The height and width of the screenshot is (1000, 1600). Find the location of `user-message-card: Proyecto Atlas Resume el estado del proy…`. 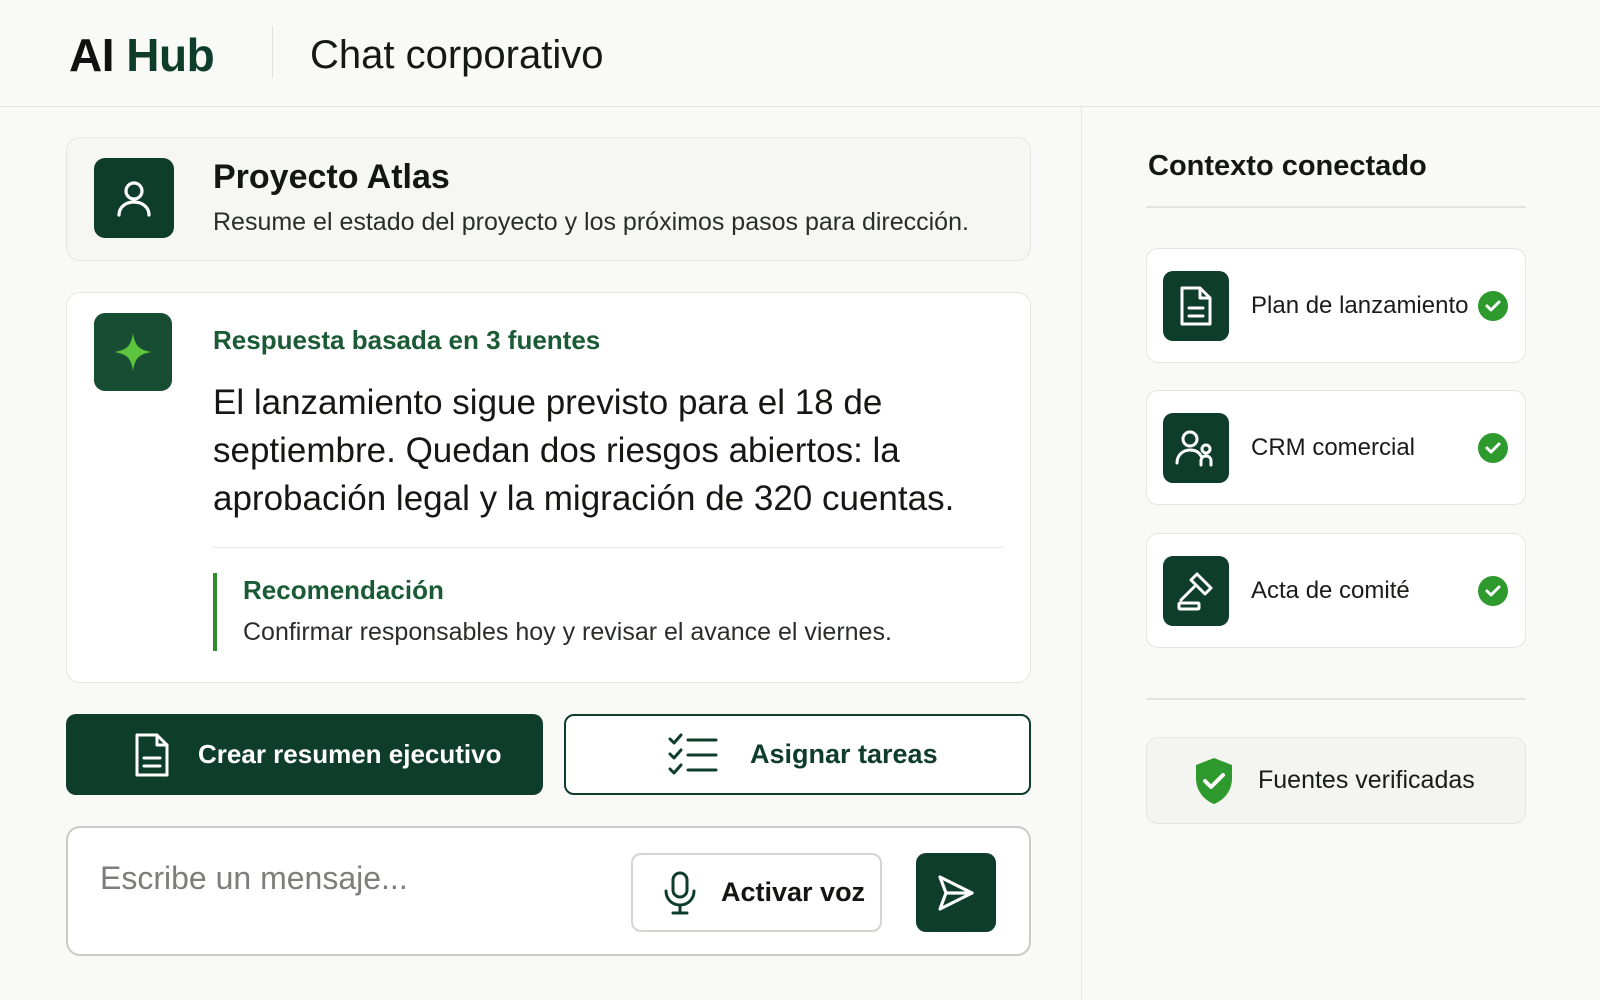

user-message-card: Proyecto Atlas Resume el estado del proy… is located at coordinates (548, 199).